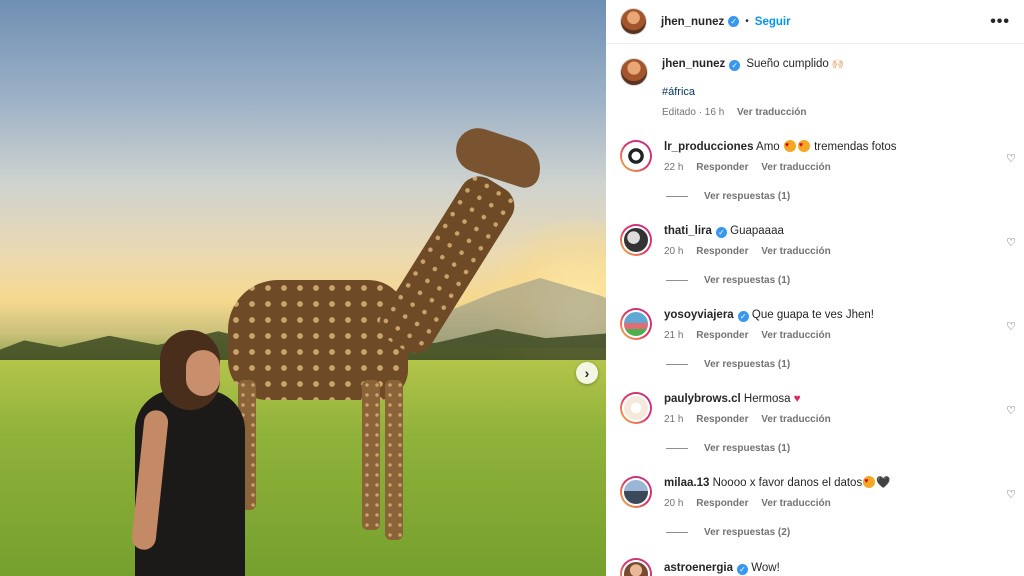 This screenshot has width=1024, height=576. I want to click on owner-username: jhen_nunez, so click(692, 22).